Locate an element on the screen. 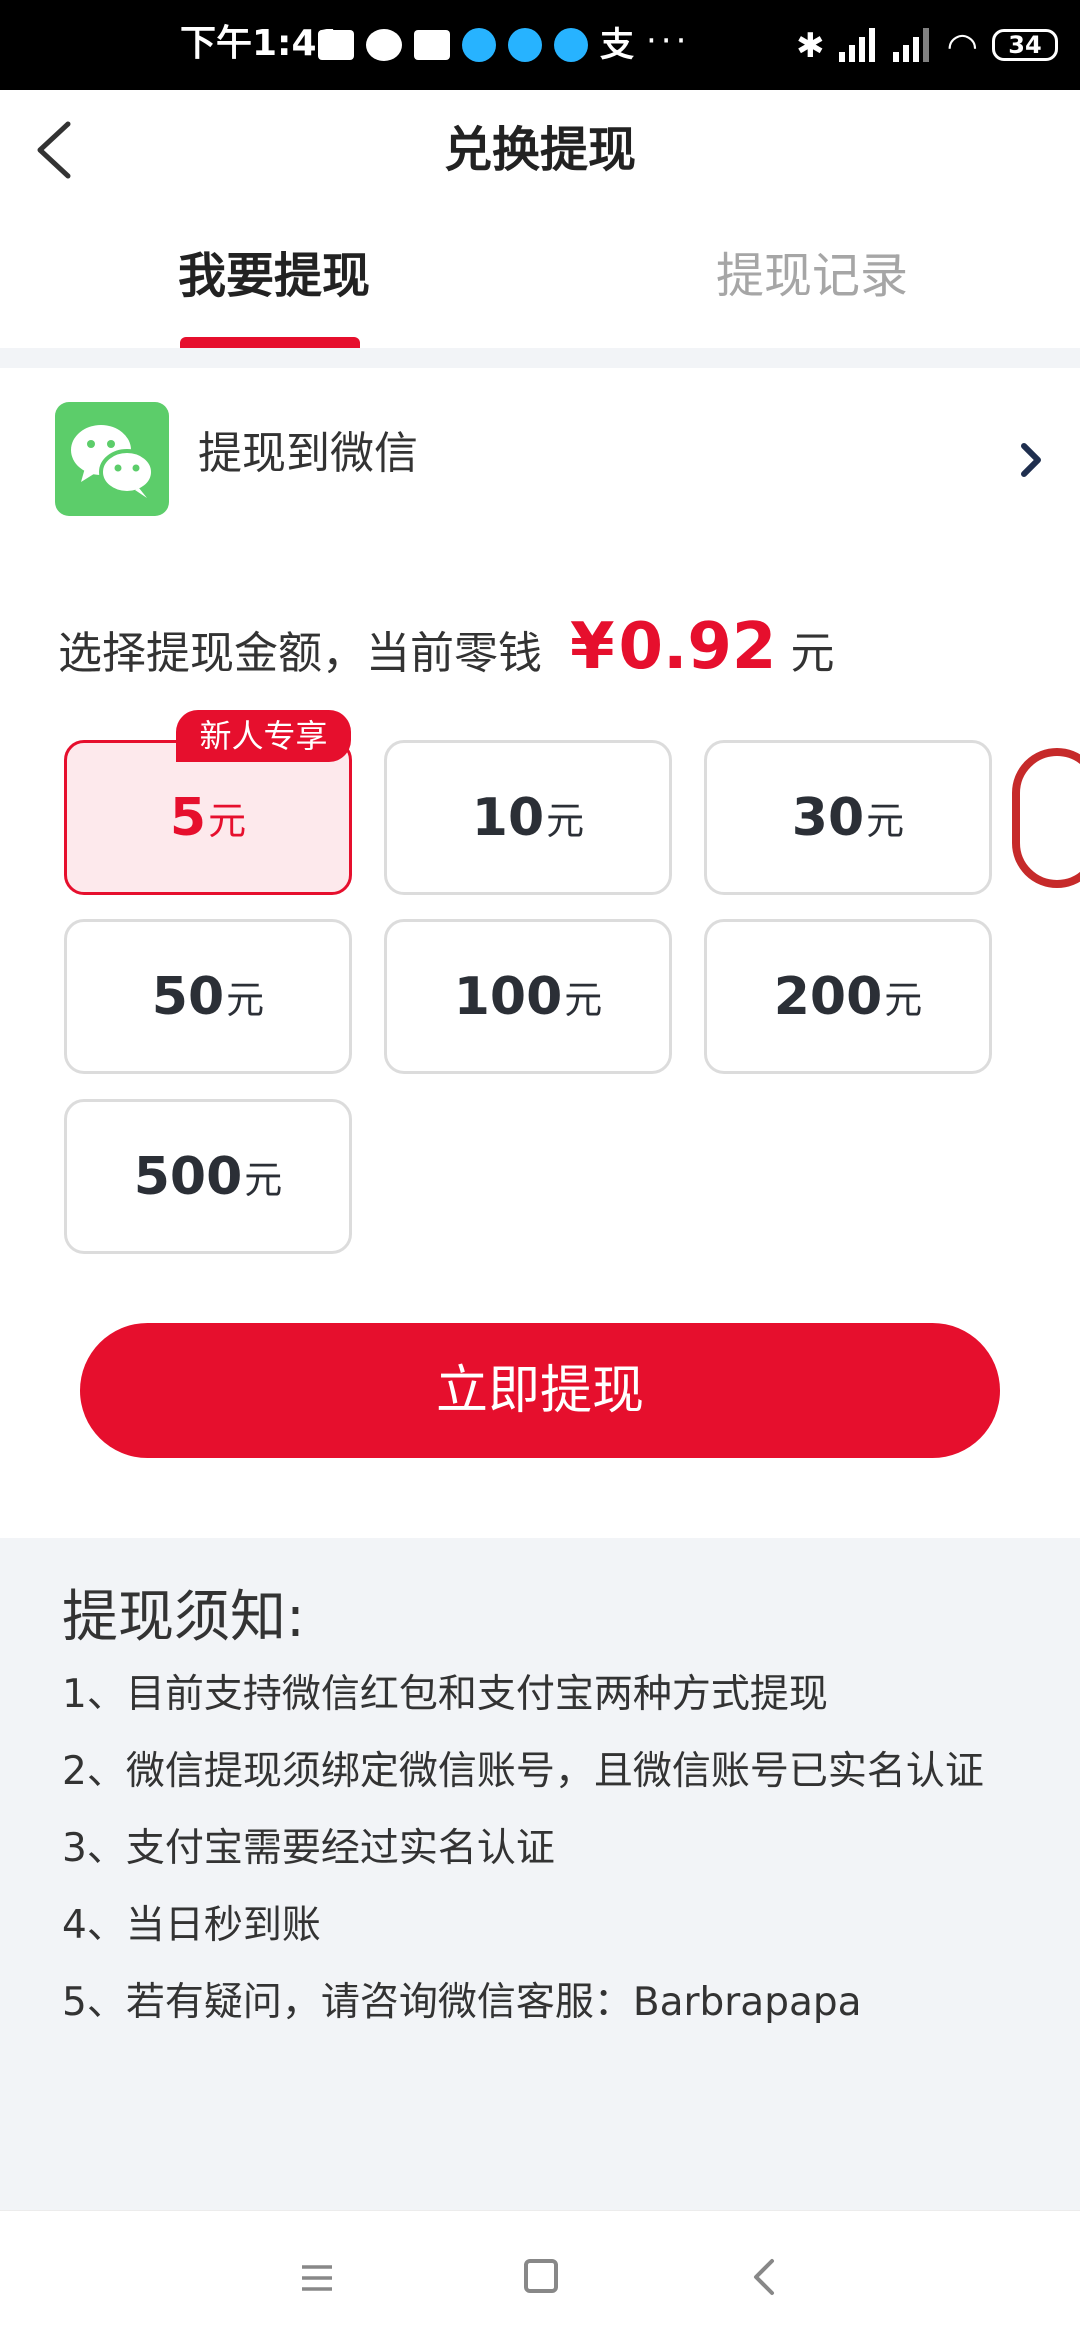 The image size is (1080, 2340). page-title: 兑换提现 is located at coordinates (539, 150).